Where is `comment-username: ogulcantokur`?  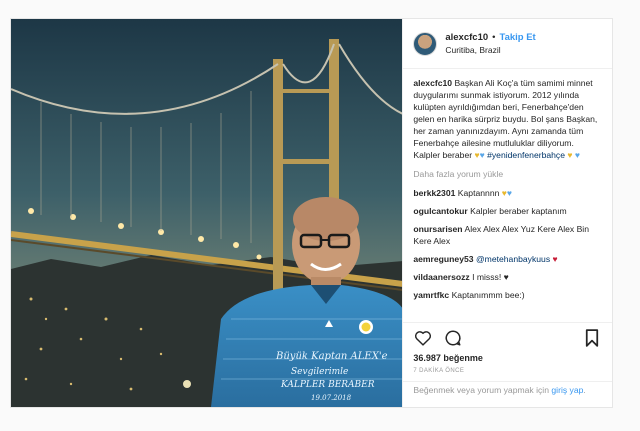 comment-username: ogulcantokur is located at coordinates (440, 211).